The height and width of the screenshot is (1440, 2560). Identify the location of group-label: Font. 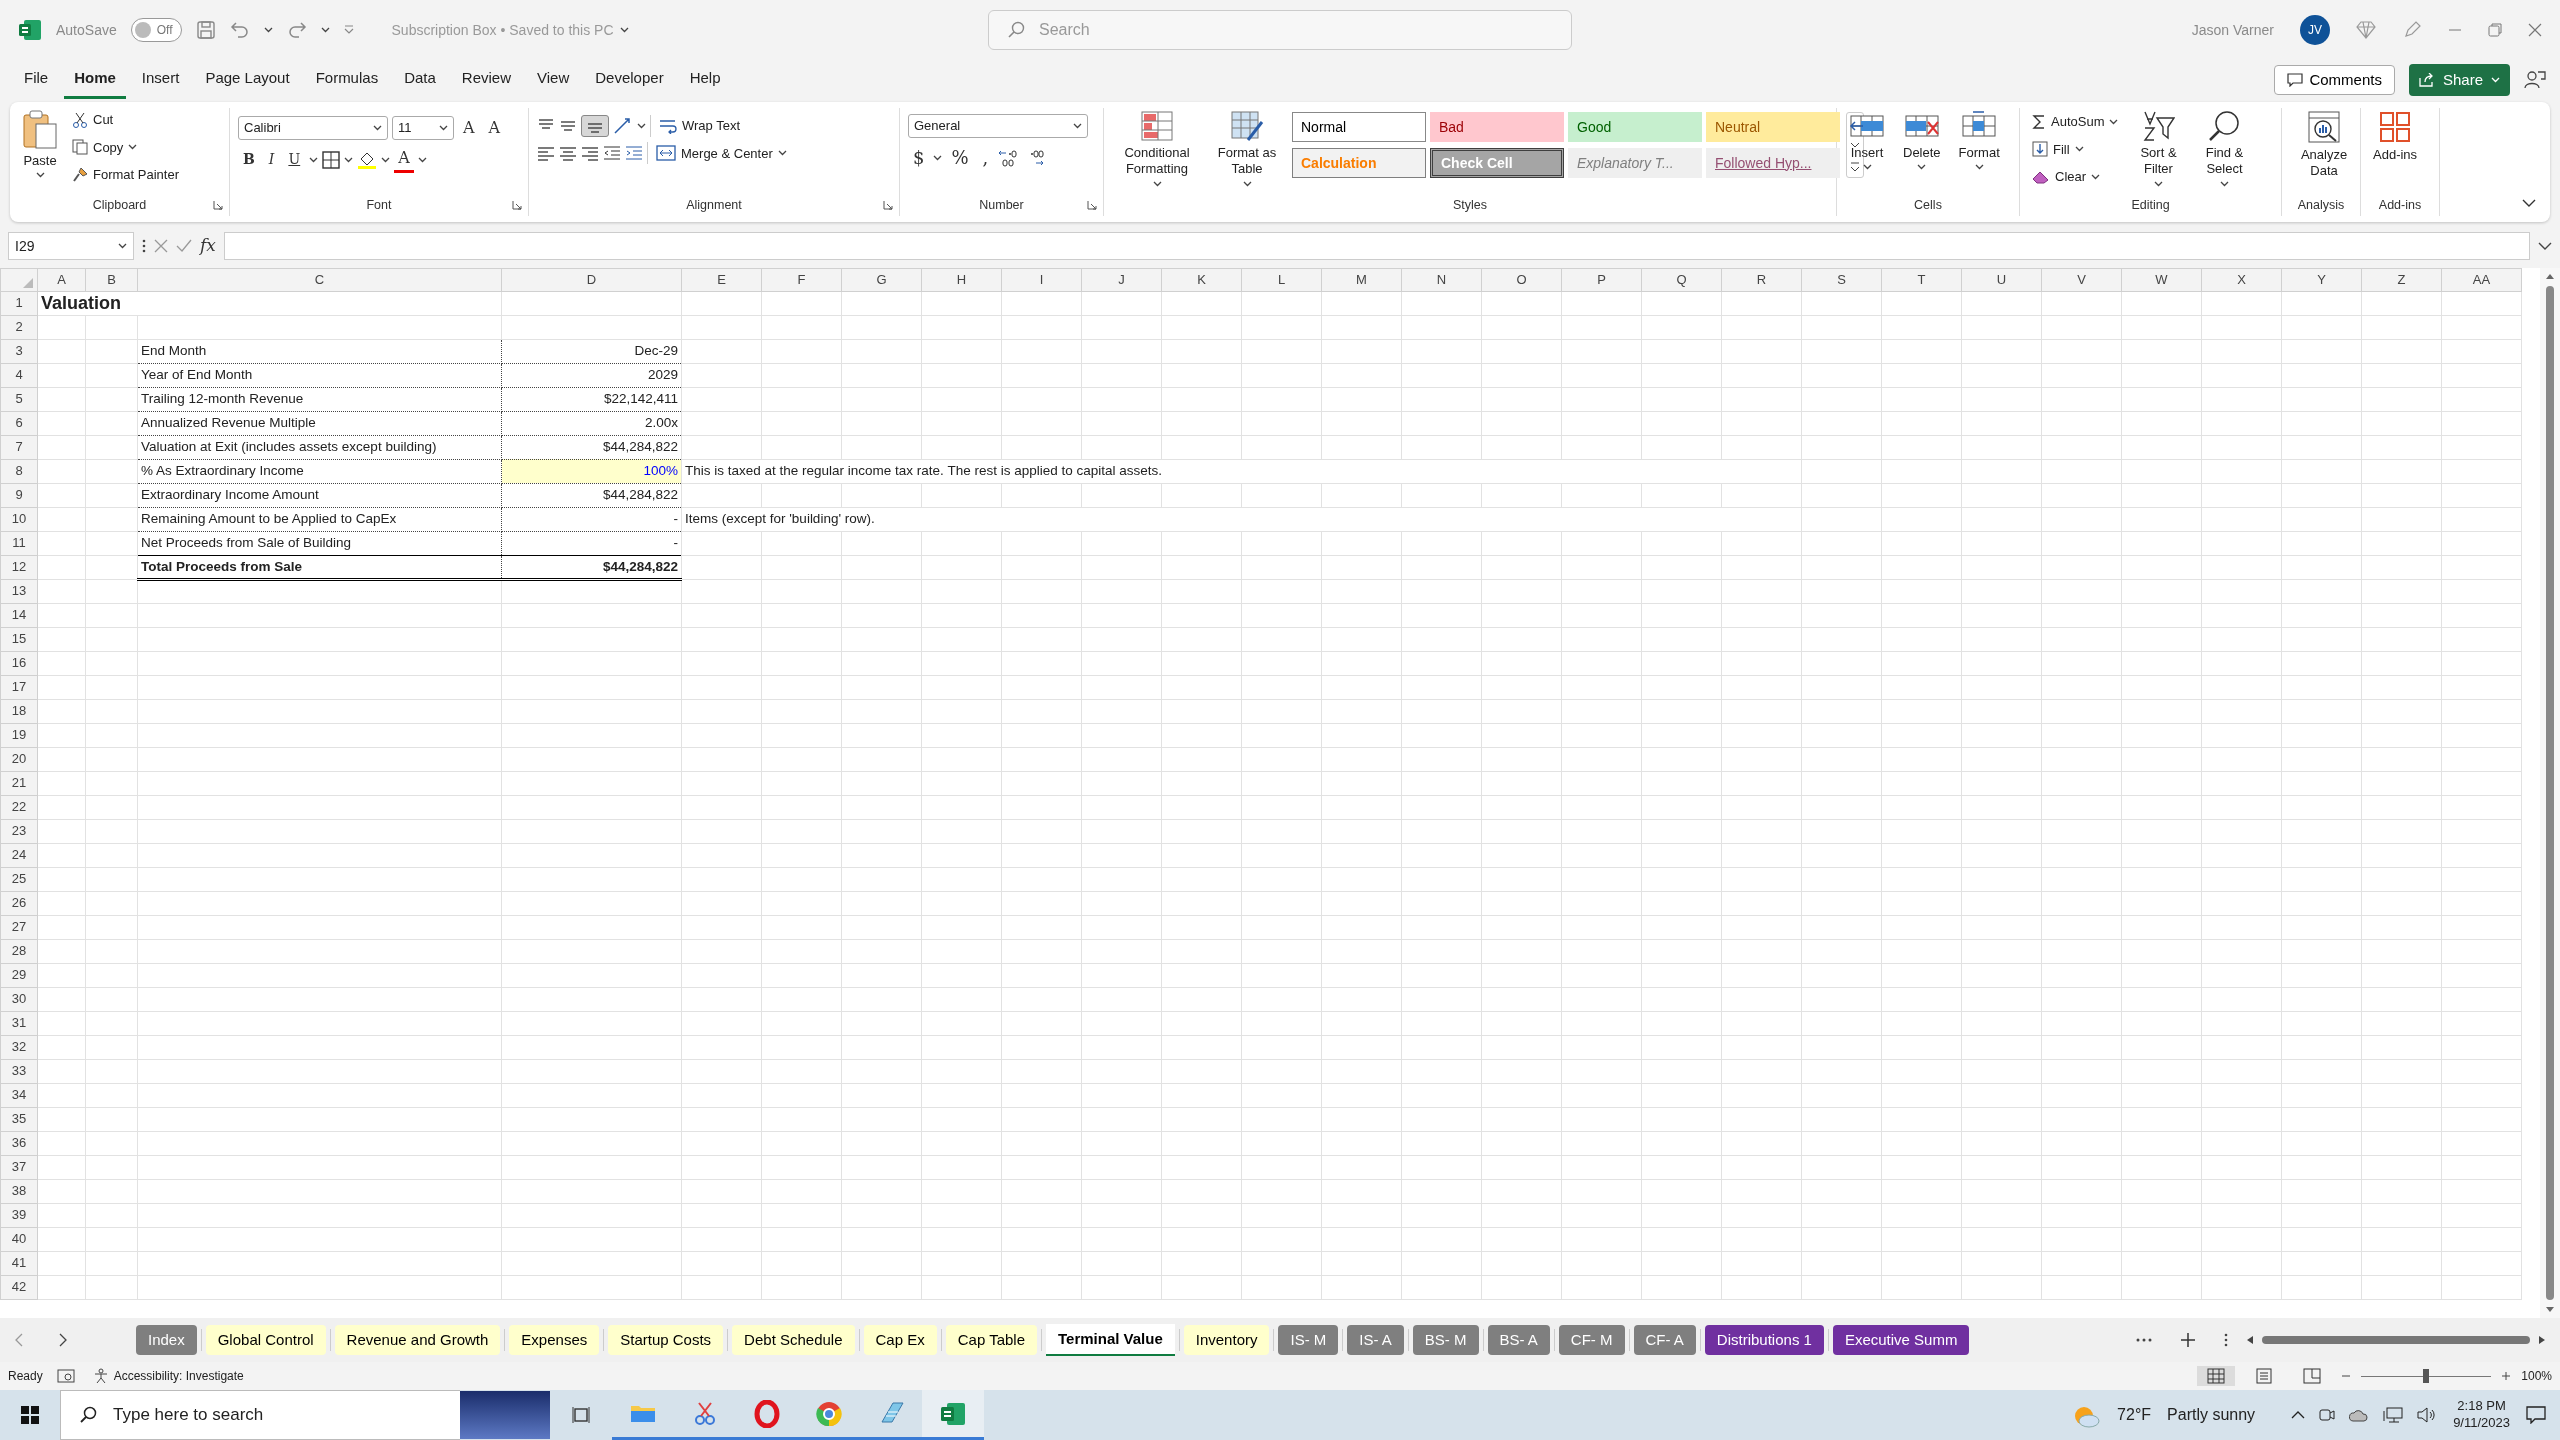
(379, 205).